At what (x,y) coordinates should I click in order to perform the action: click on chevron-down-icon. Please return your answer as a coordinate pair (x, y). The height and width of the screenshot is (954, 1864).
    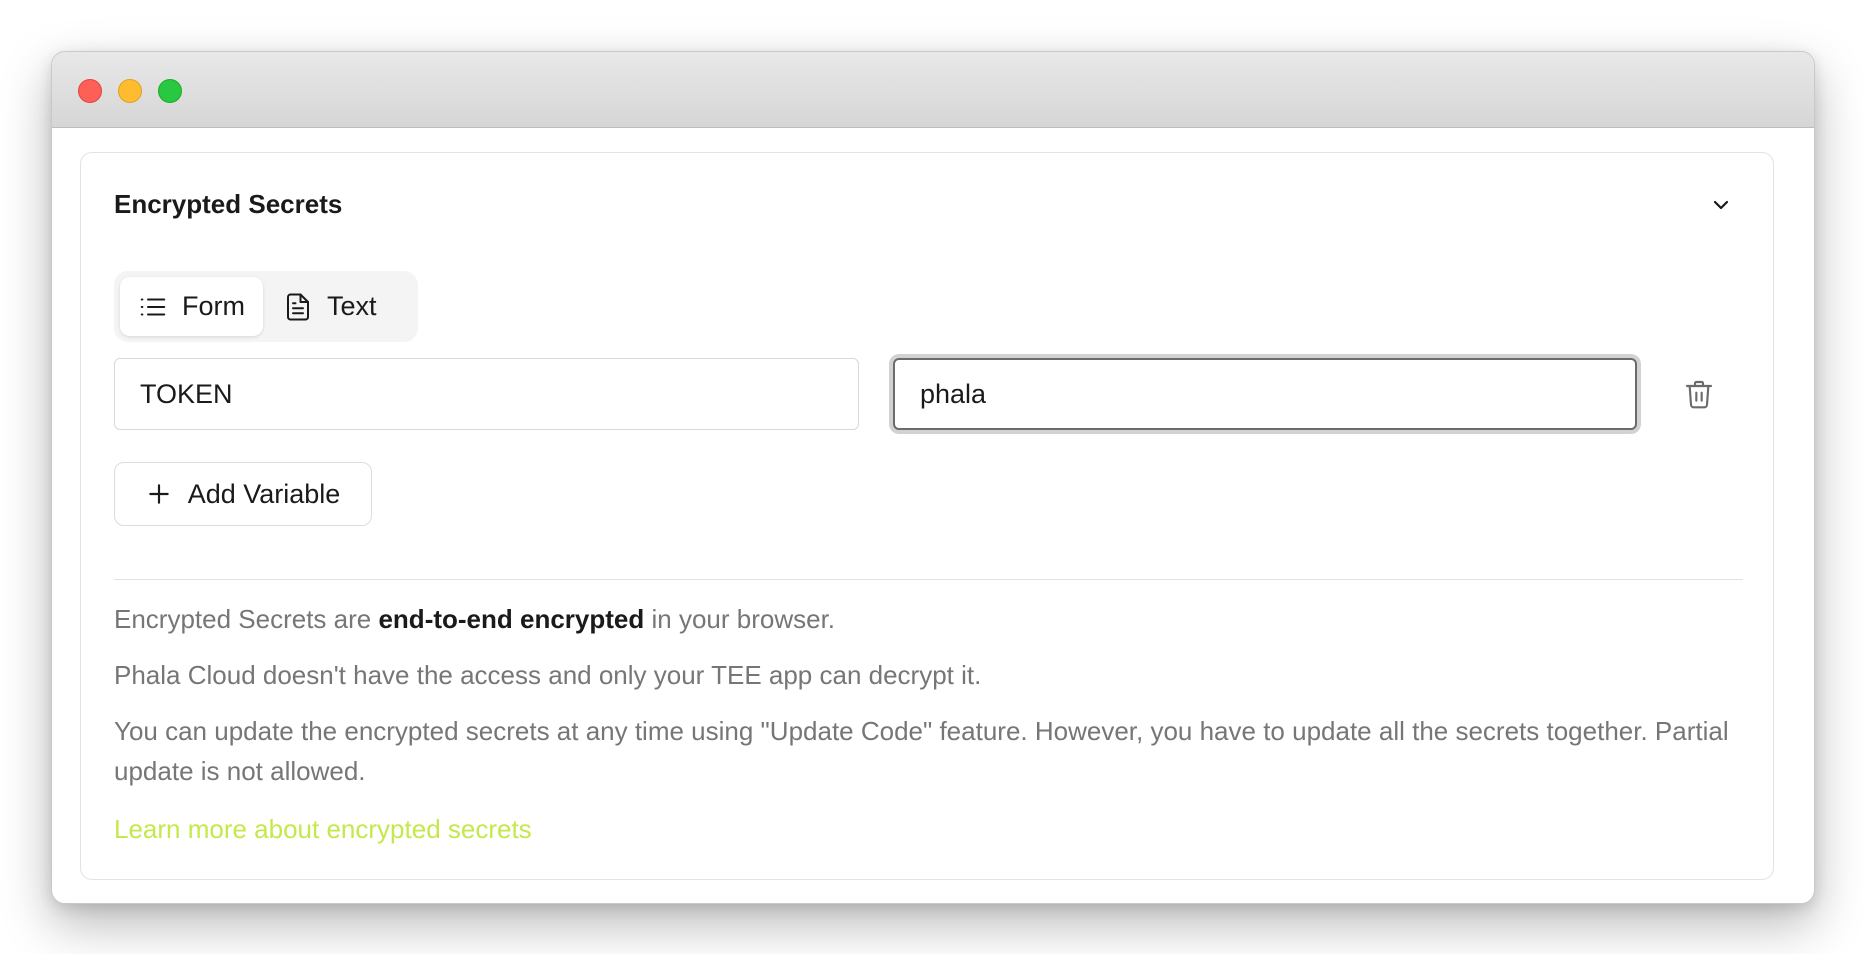
    Looking at the image, I should click on (1721, 205).